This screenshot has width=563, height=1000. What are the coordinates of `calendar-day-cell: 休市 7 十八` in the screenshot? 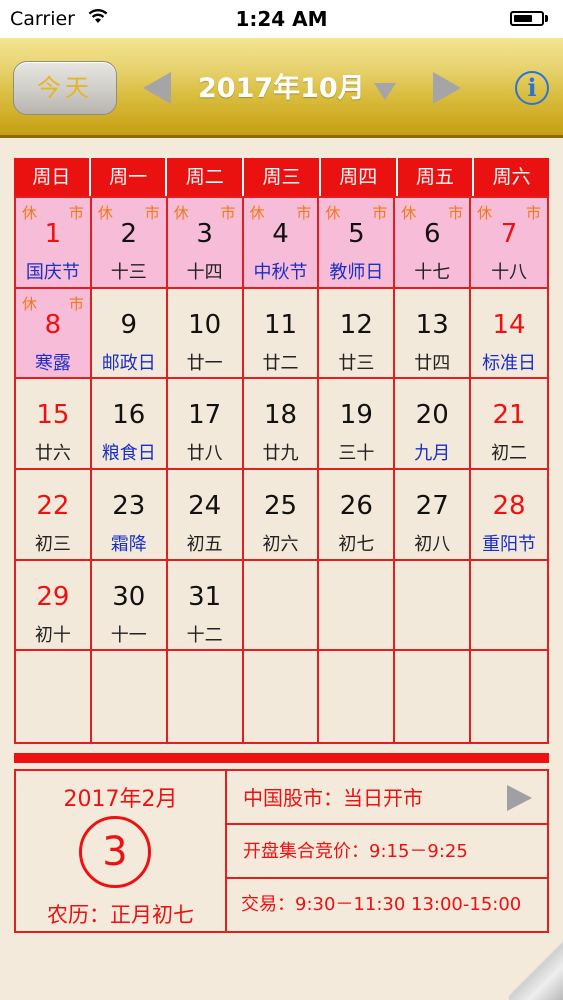 It's located at (509, 243).